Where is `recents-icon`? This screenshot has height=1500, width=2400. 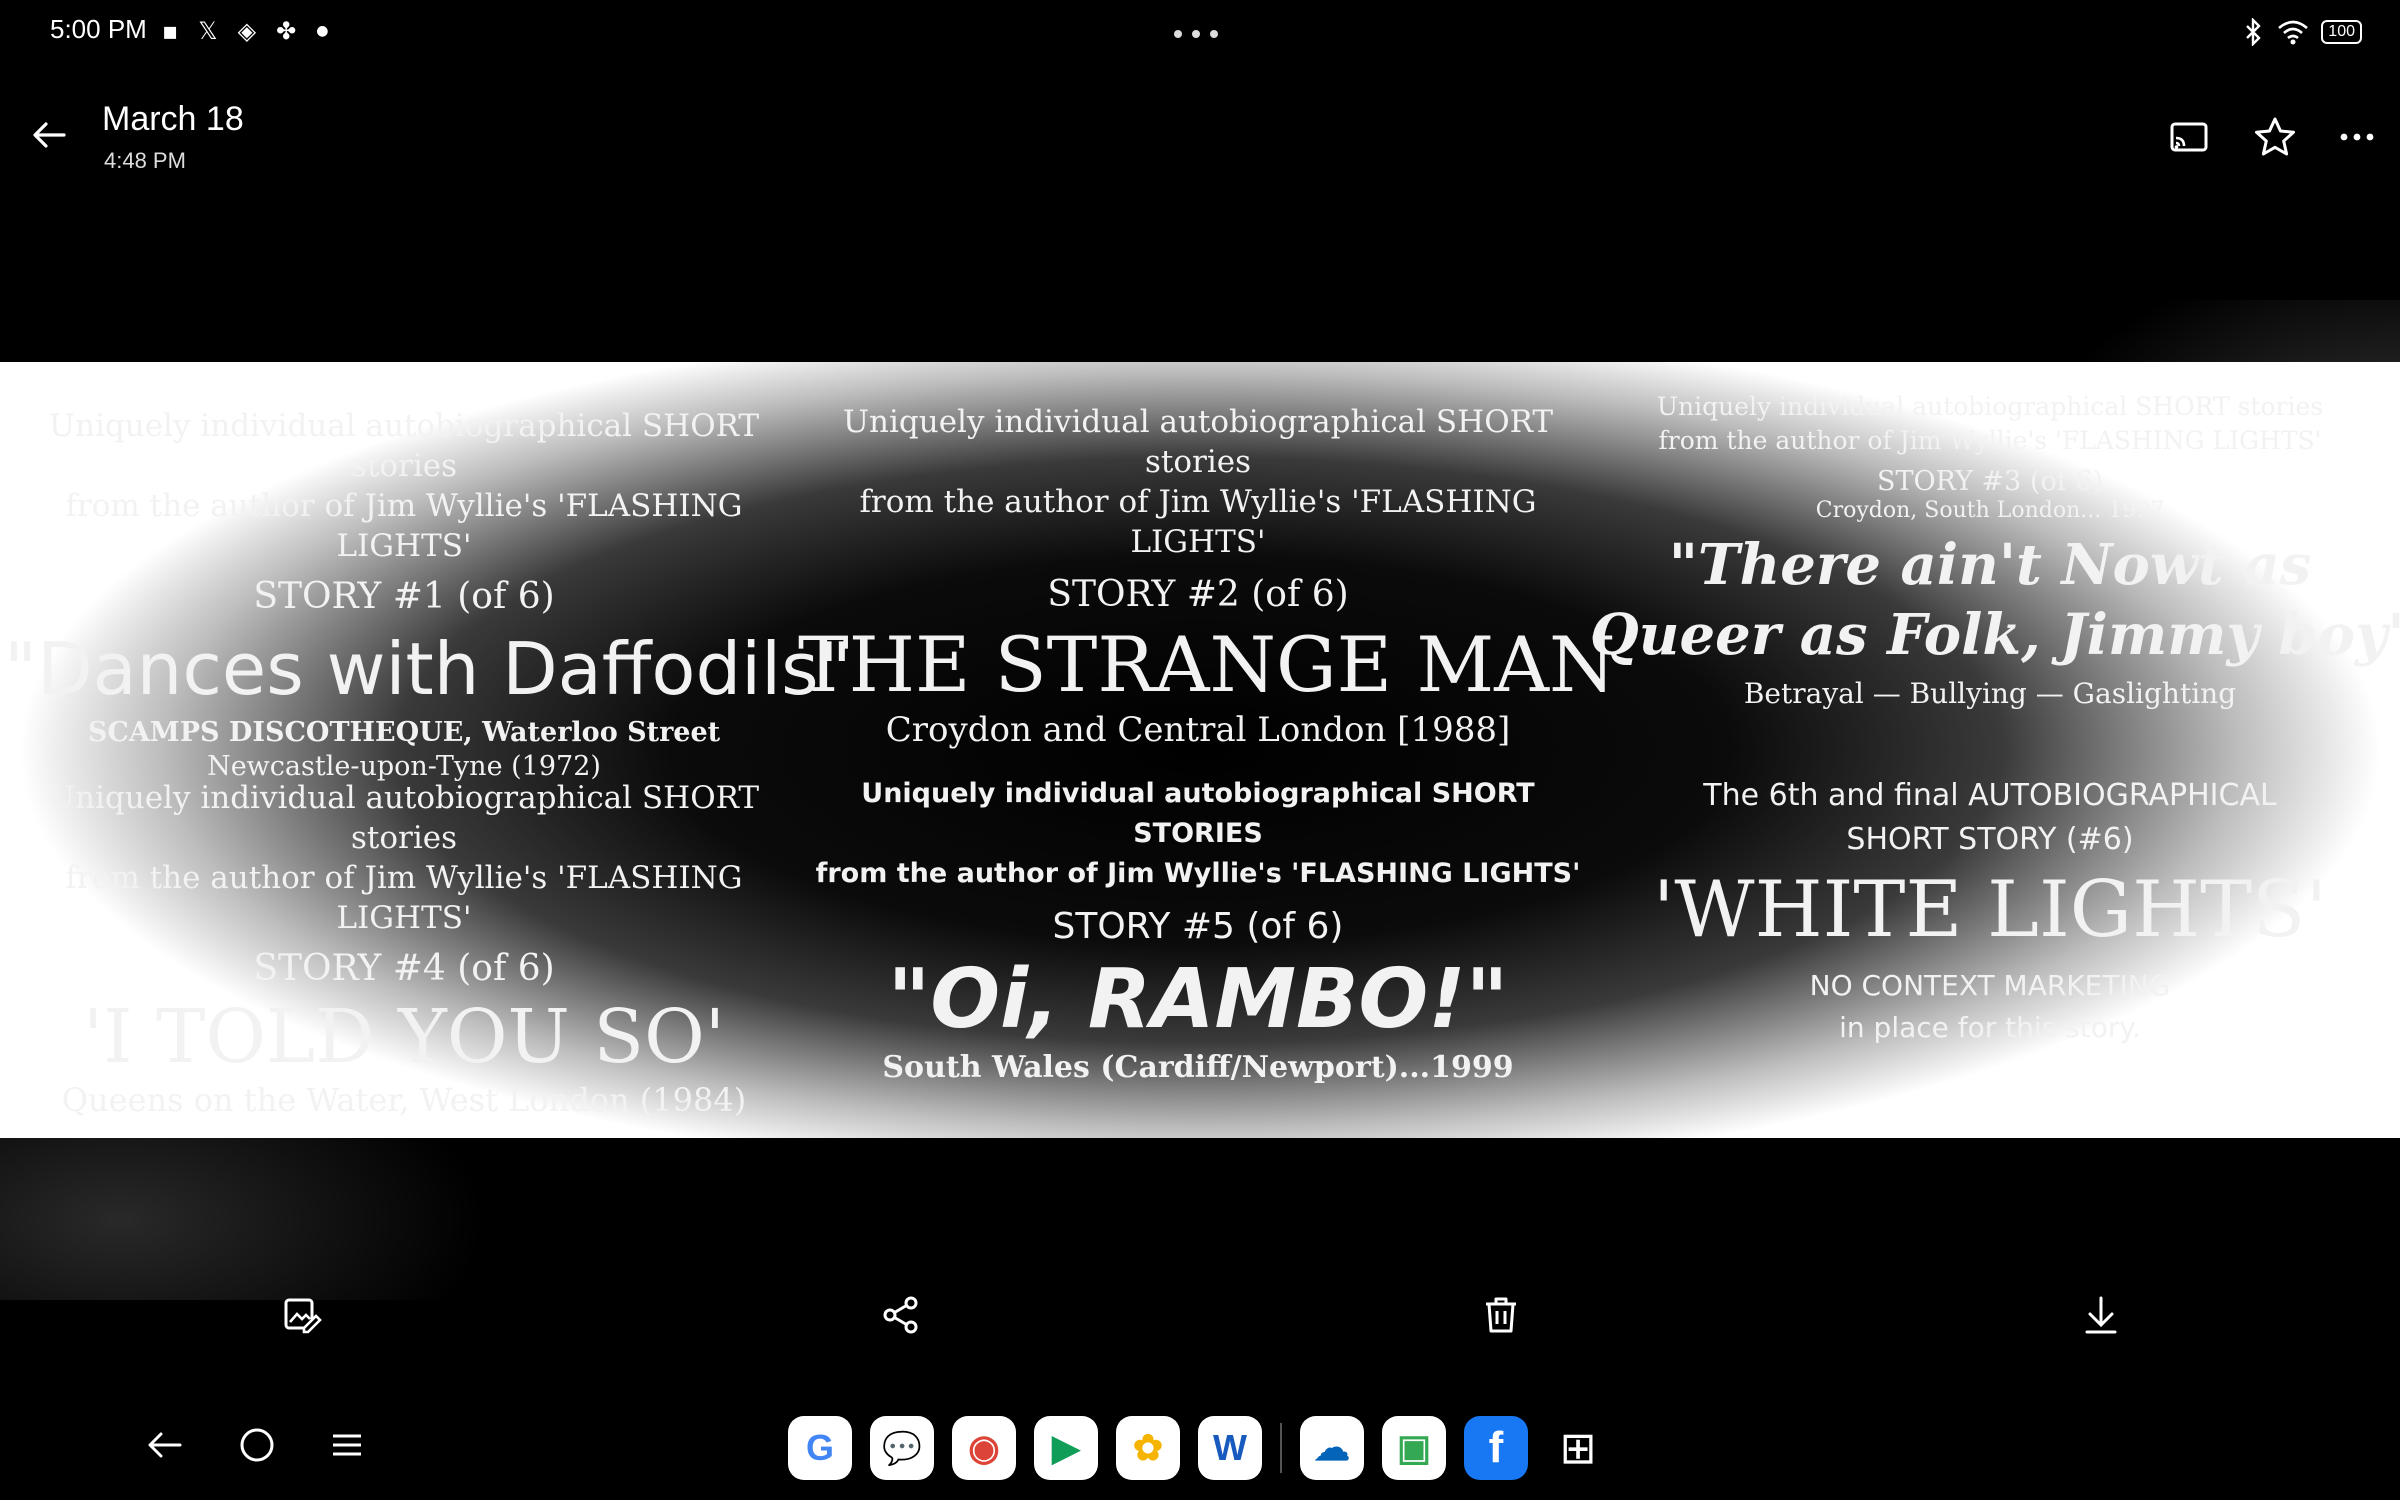 recents-icon is located at coordinates (347, 1445).